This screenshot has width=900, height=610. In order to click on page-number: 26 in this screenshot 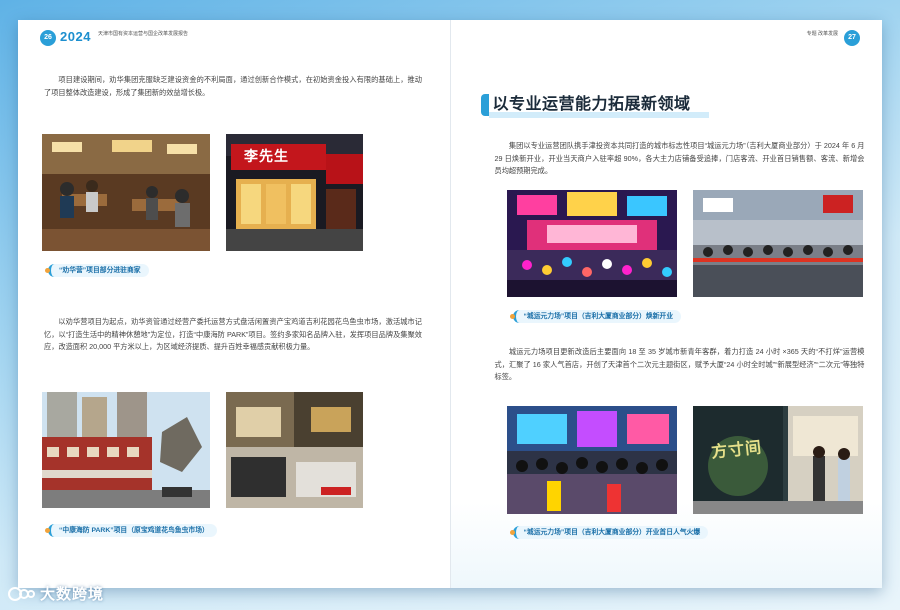, I will do `click(48, 38)`.